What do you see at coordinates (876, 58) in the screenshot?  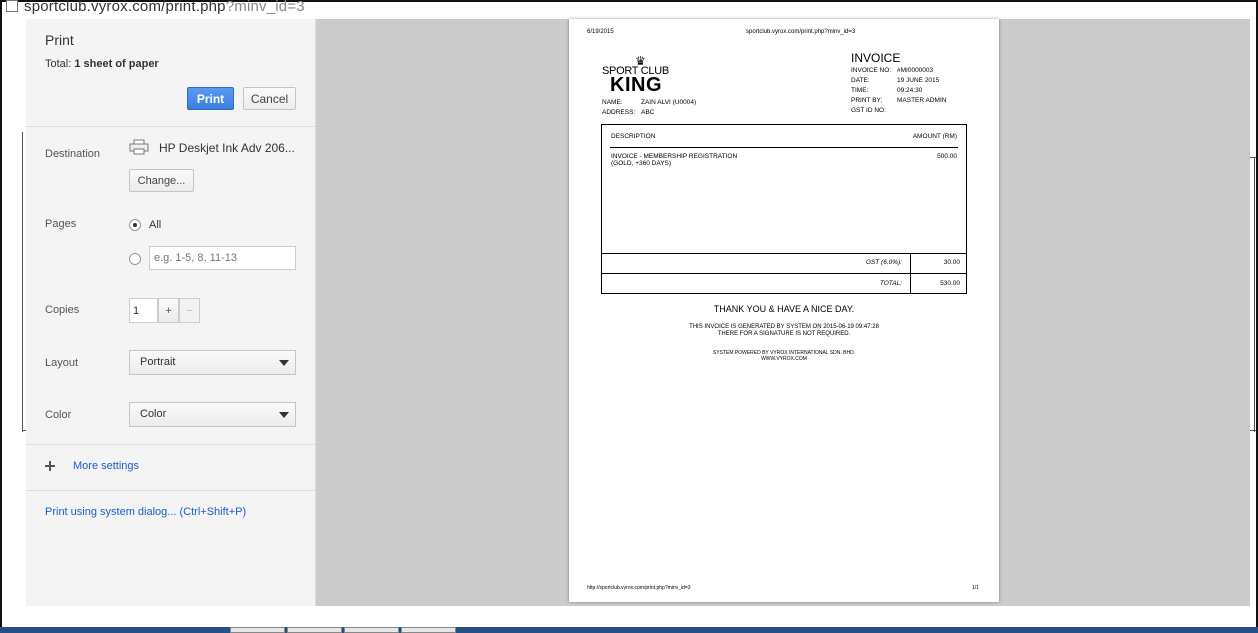 I see `invoice-title: INVOICE` at bounding box center [876, 58].